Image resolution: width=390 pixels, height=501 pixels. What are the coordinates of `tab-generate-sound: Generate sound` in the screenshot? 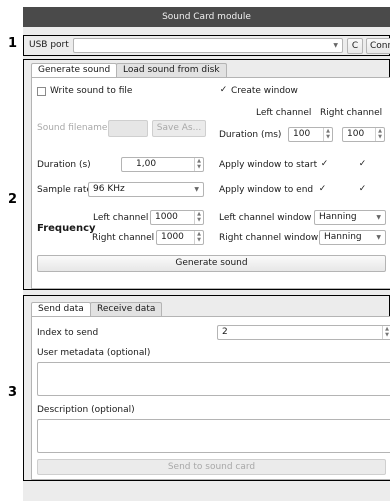 It's located at (74, 70).